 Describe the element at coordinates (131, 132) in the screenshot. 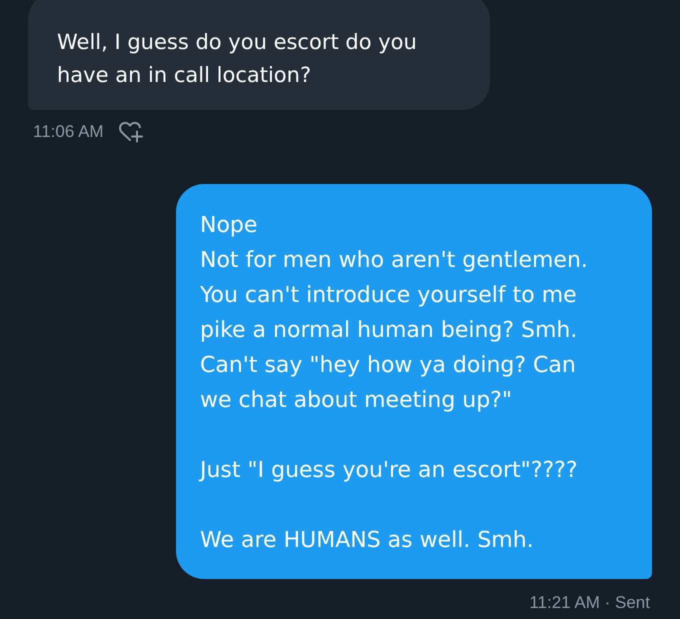

I see `add-reaction-heart-icon` at that location.